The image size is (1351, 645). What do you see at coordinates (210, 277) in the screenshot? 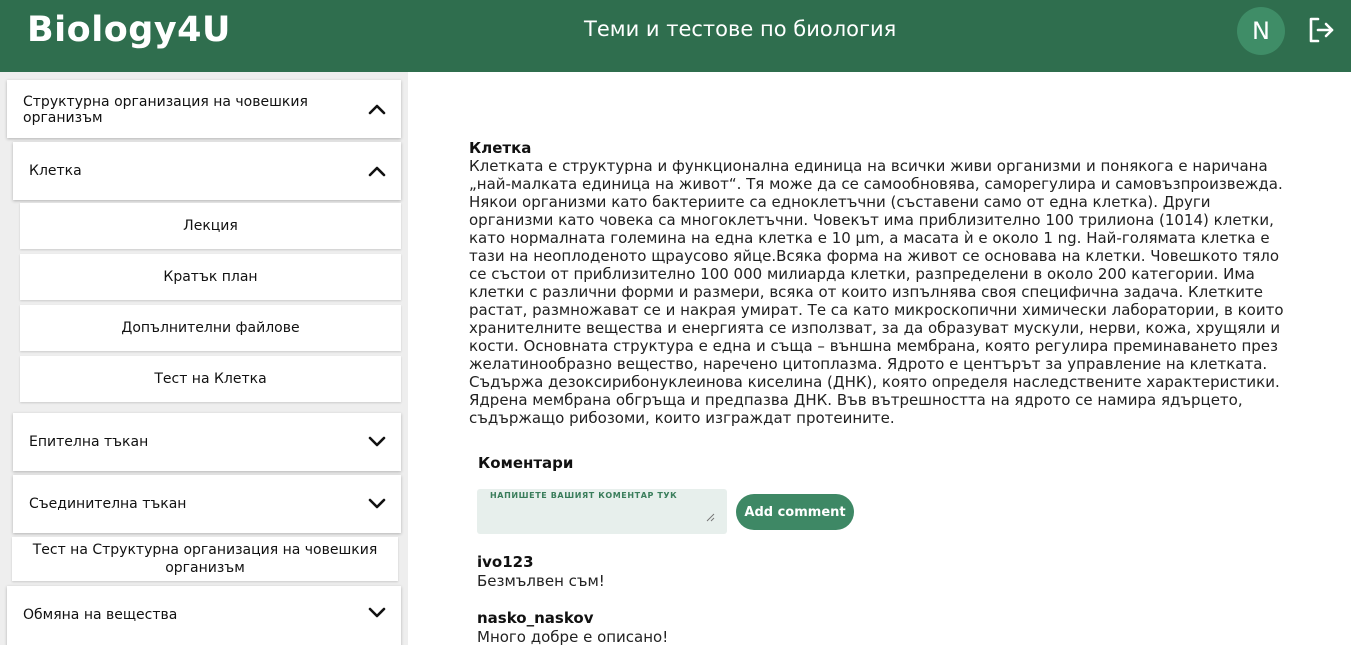
I see `sidebar-item-short-plan: Кратък план` at bounding box center [210, 277].